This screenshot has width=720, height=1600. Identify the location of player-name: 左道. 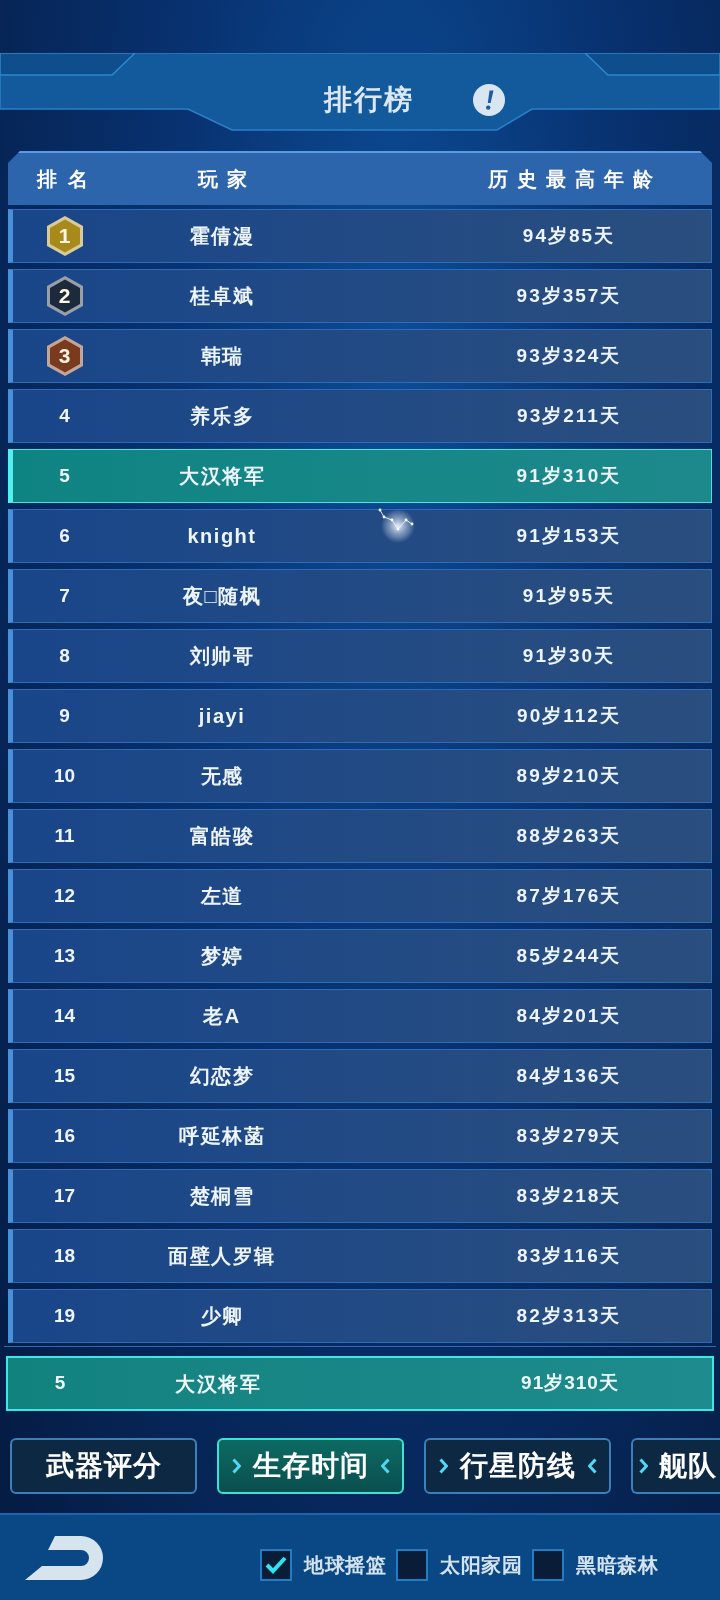
(222, 896).